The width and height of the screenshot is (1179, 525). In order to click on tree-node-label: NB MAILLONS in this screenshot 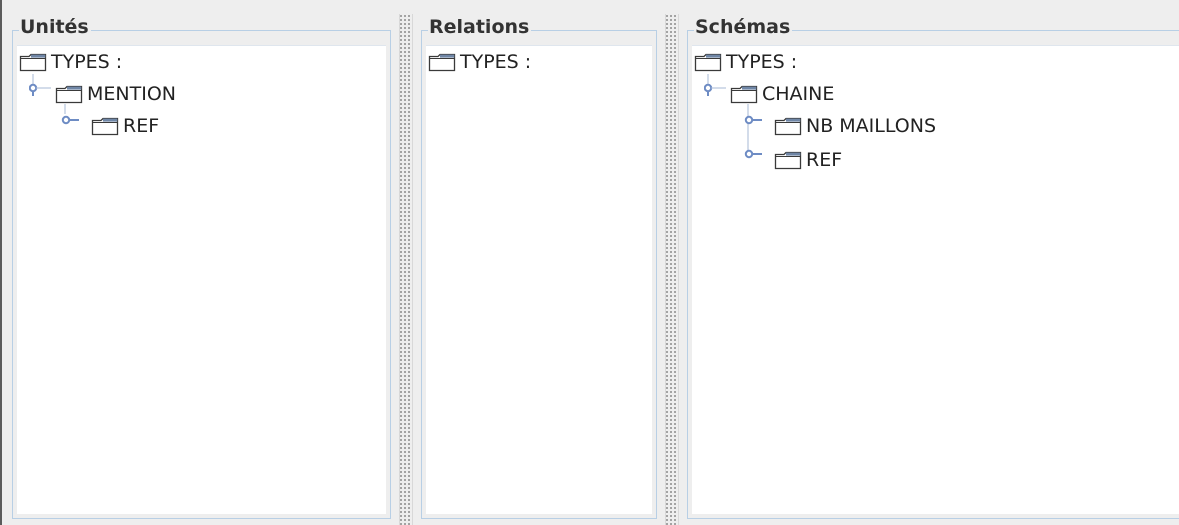, I will do `click(871, 126)`.